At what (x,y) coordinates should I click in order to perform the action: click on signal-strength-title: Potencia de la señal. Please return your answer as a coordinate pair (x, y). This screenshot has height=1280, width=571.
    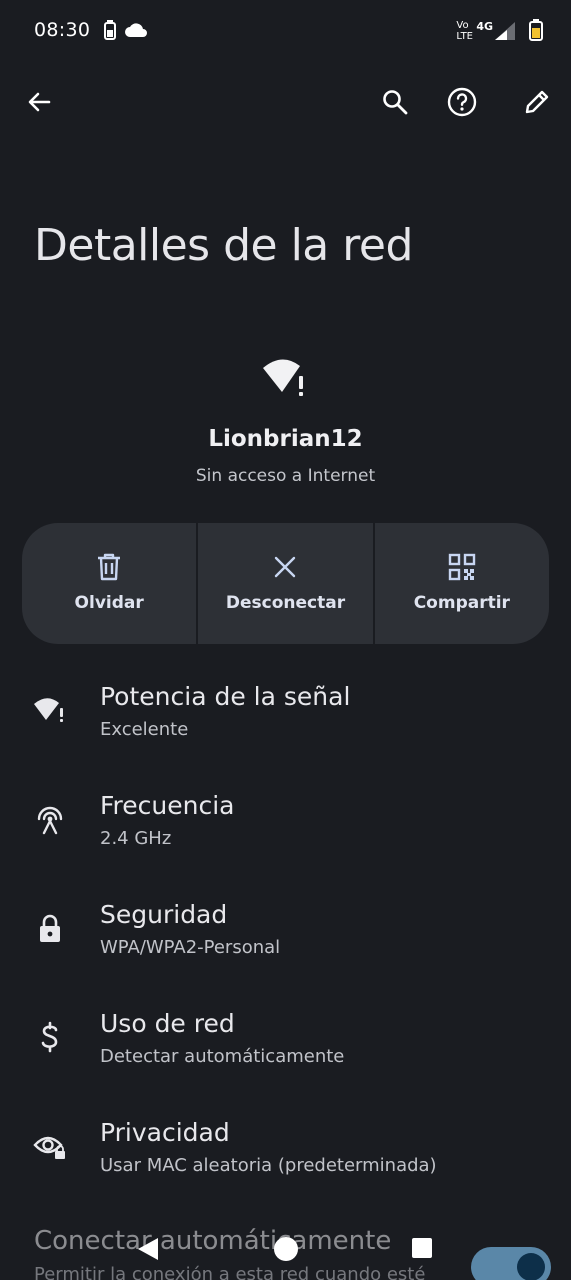
    Looking at the image, I should click on (225, 696).